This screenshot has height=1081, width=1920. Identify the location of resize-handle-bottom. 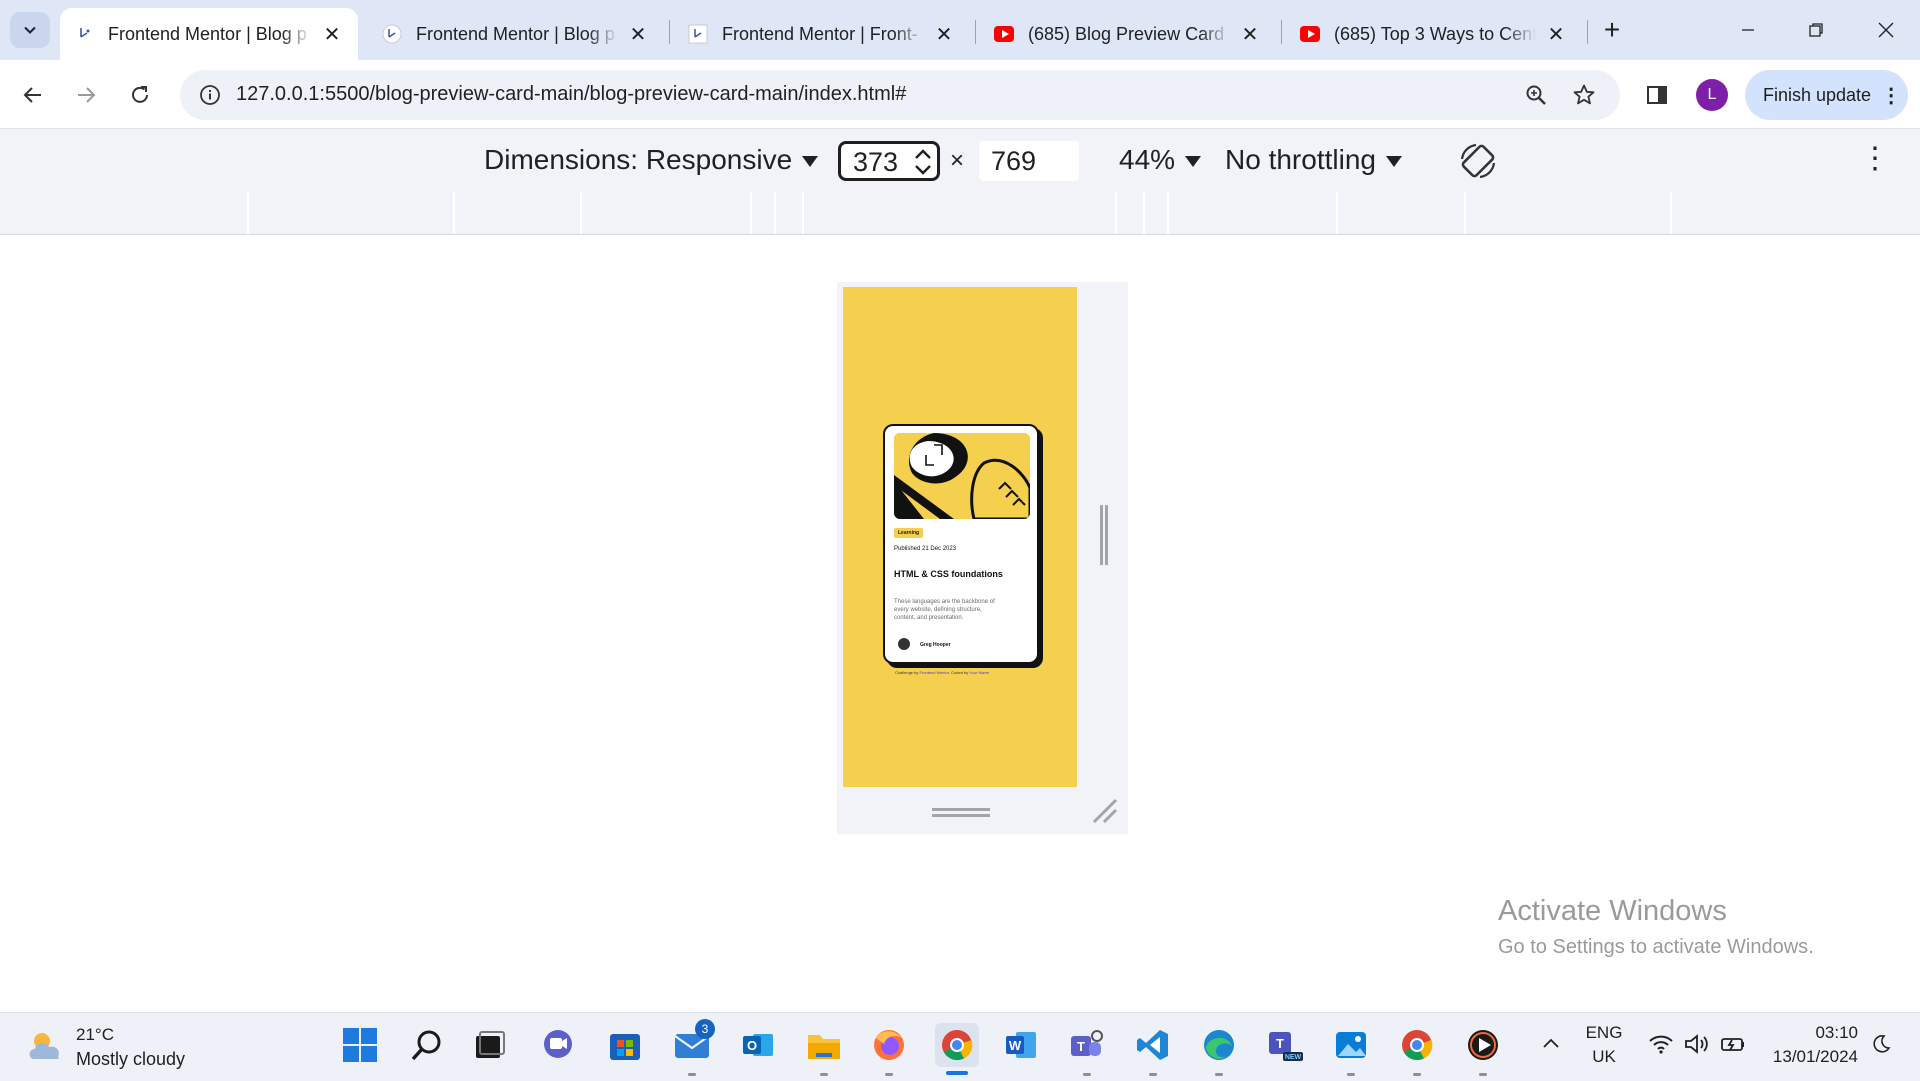
(961, 812).